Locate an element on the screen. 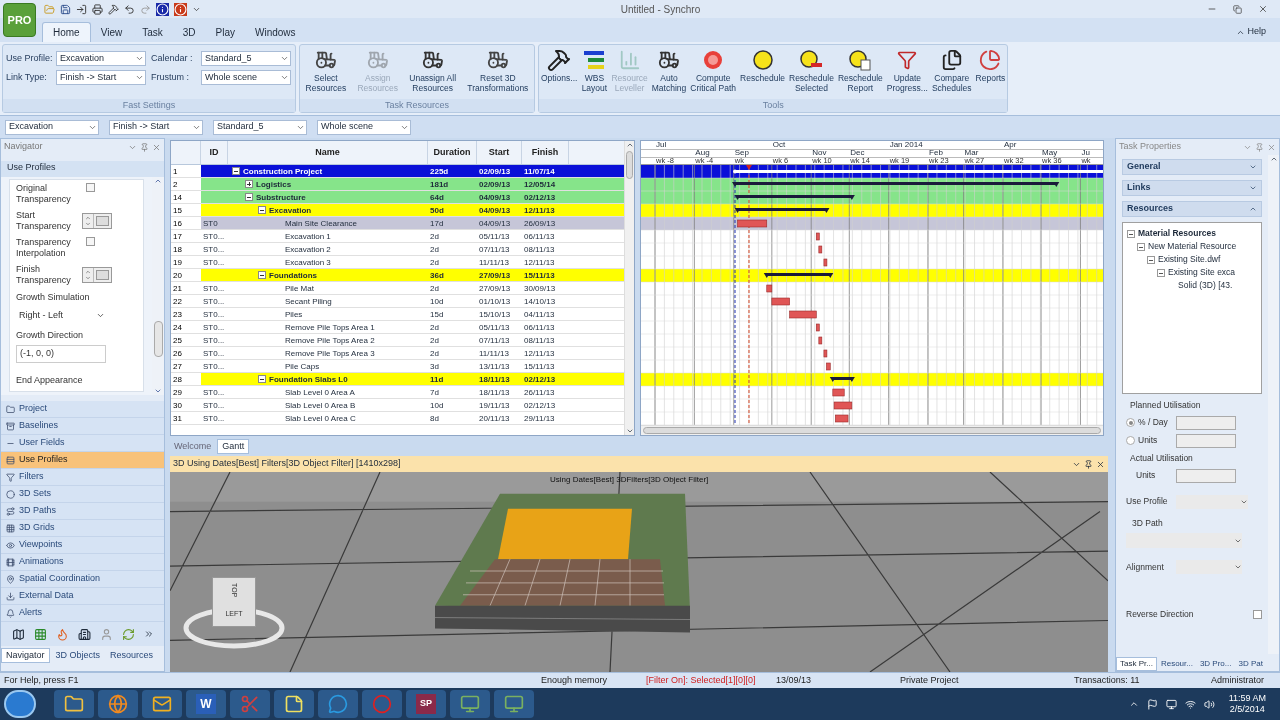 This screenshot has height=720, width=1280. tree-item: New Material Resource is located at coordinates (1192, 246).